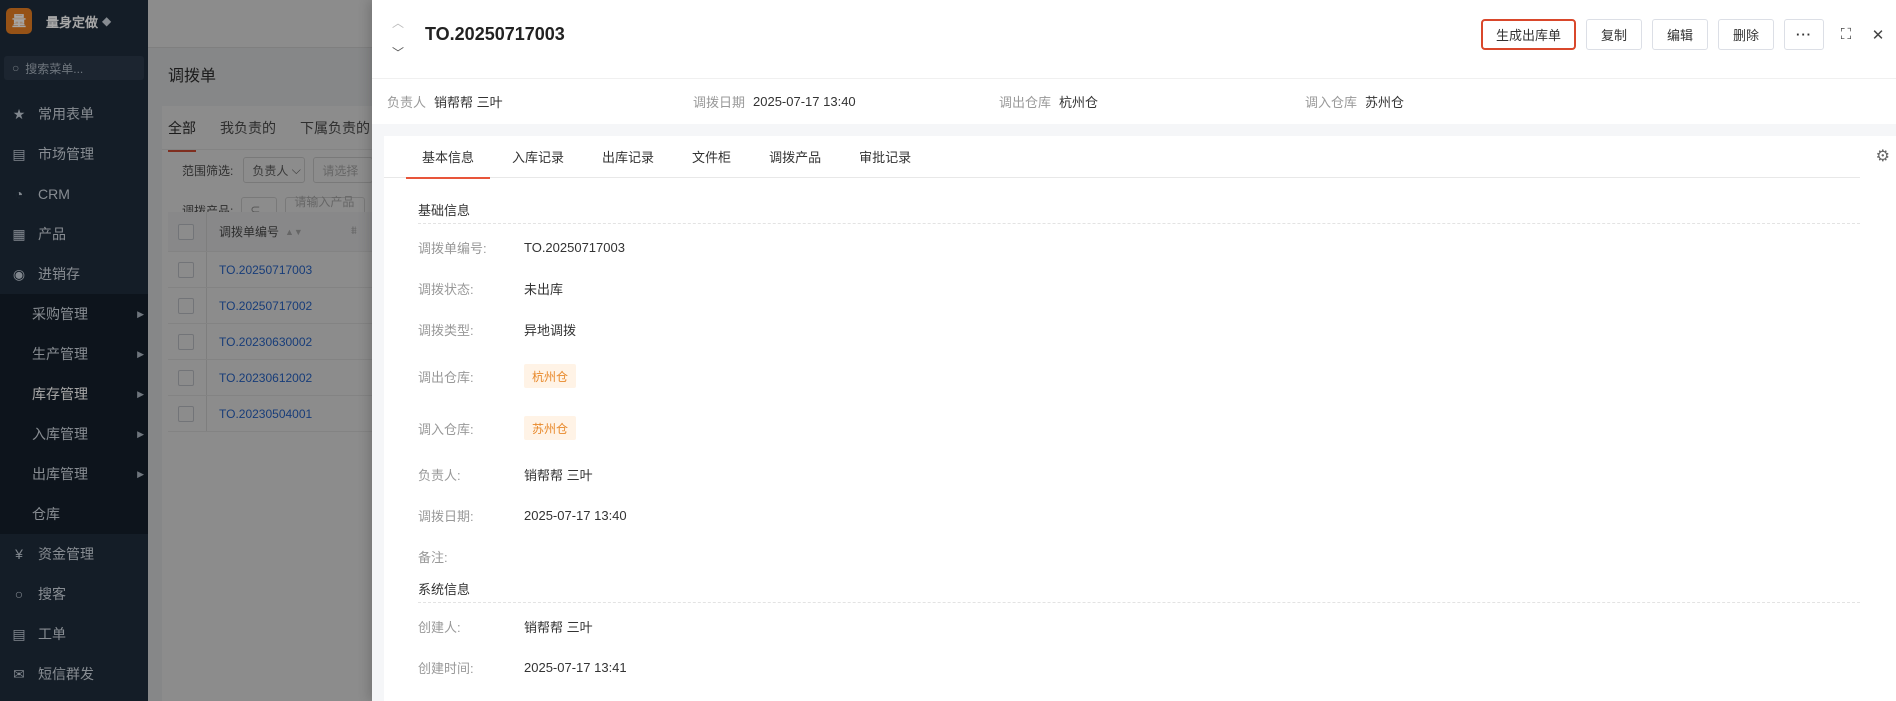 Image resolution: width=1896 pixels, height=701 pixels. What do you see at coordinates (1157, 247) in the screenshot?
I see `field-code: 调拨单编号: TO.20250717003` at bounding box center [1157, 247].